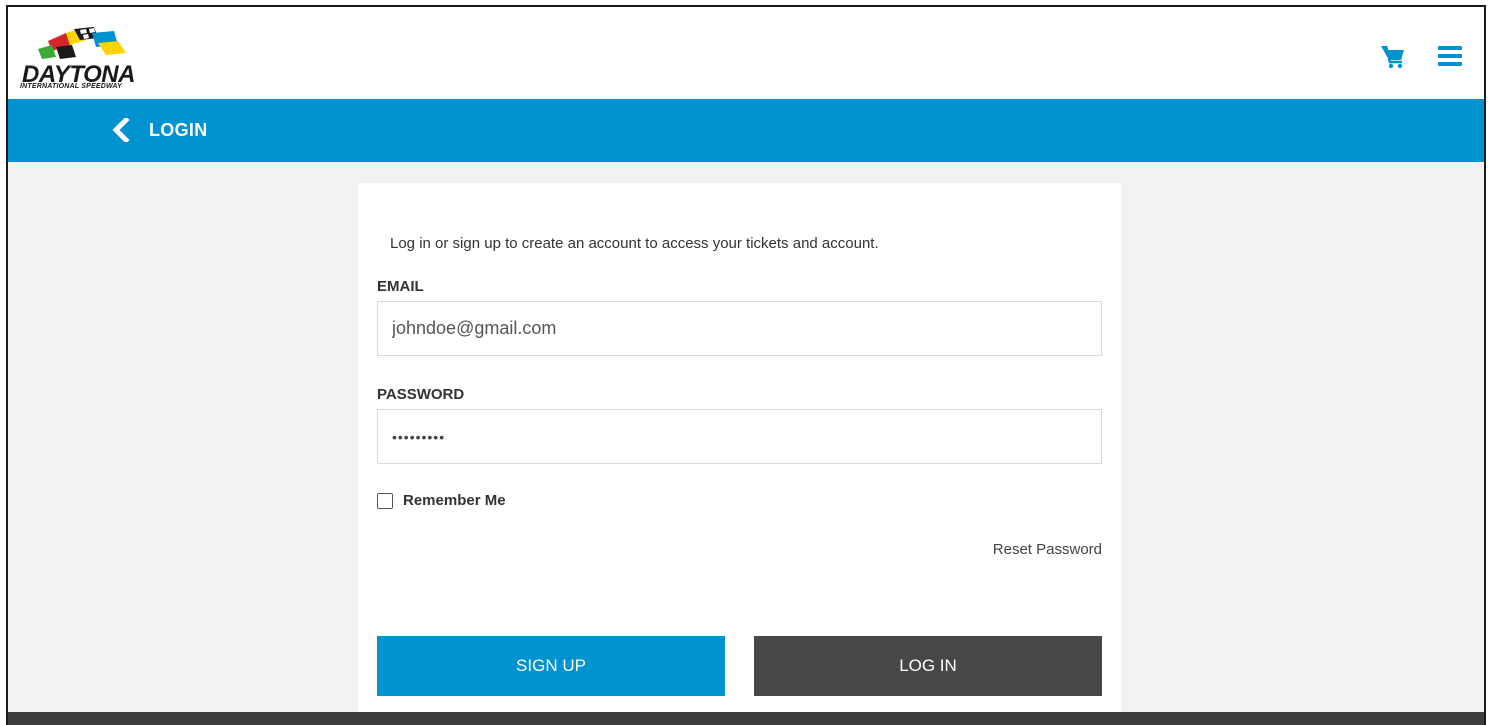 The width and height of the screenshot is (1493, 725). What do you see at coordinates (1393, 56) in the screenshot?
I see `shopping-cart-icon` at bounding box center [1393, 56].